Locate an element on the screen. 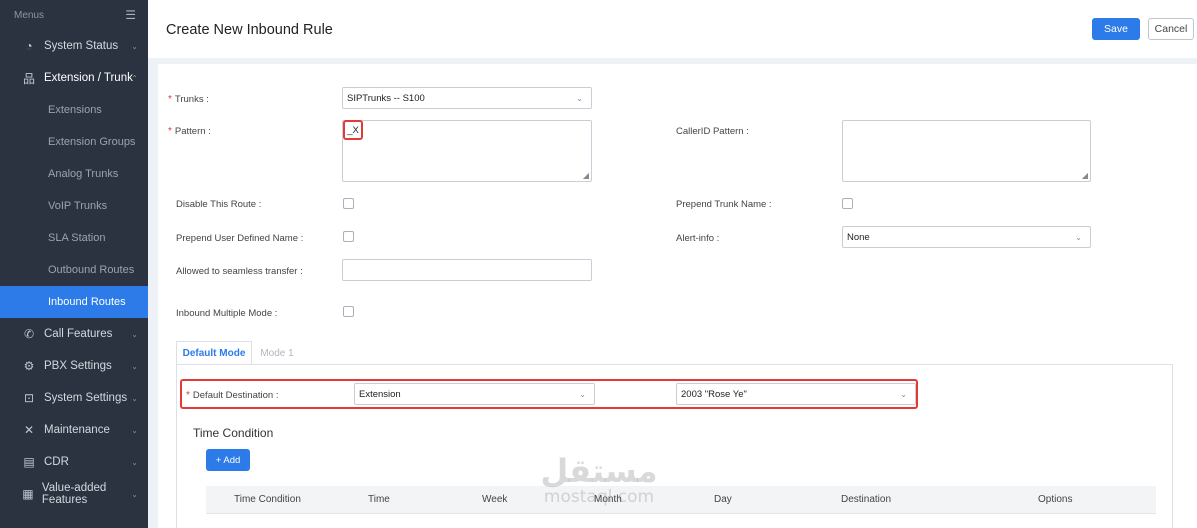  watermark-arabic: مستقل is located at coordinates (599, 471).